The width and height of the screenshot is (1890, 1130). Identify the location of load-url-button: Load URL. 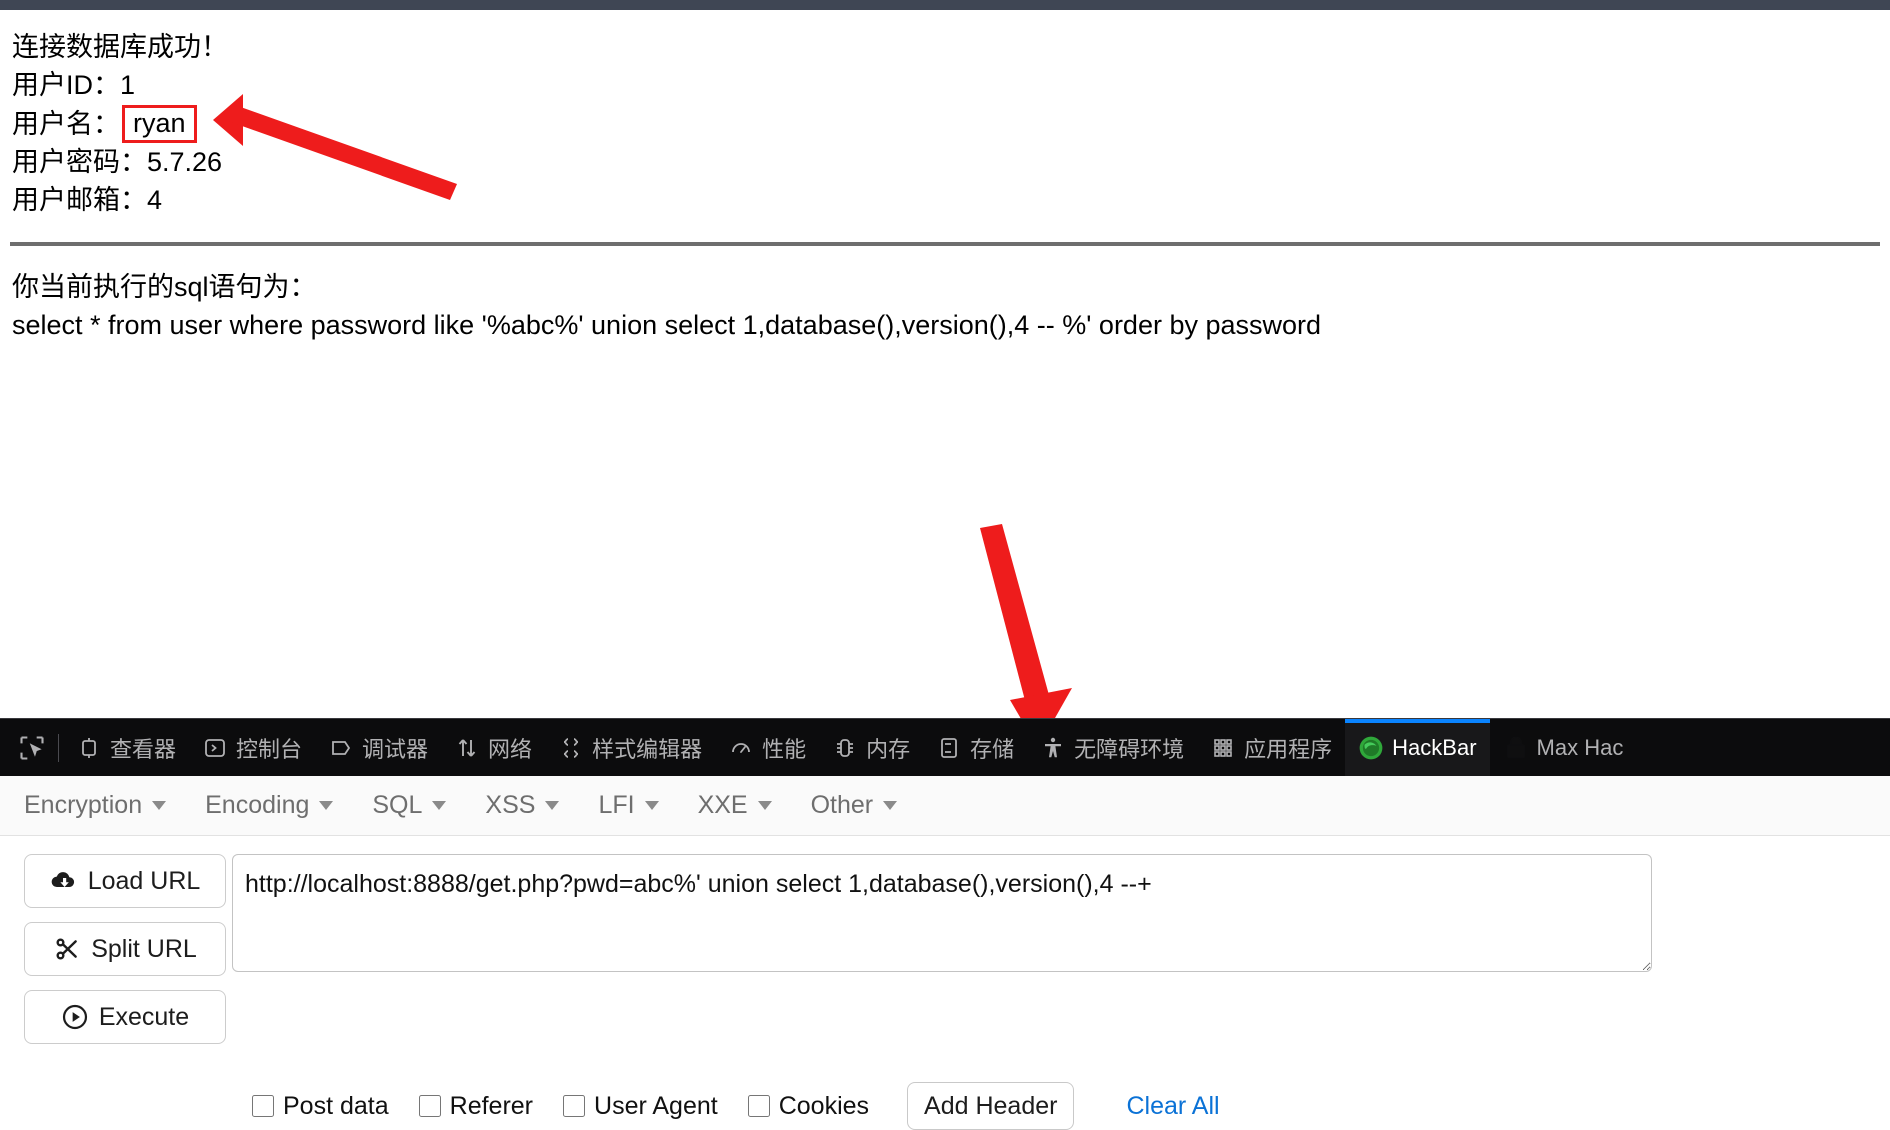
(125, 881).